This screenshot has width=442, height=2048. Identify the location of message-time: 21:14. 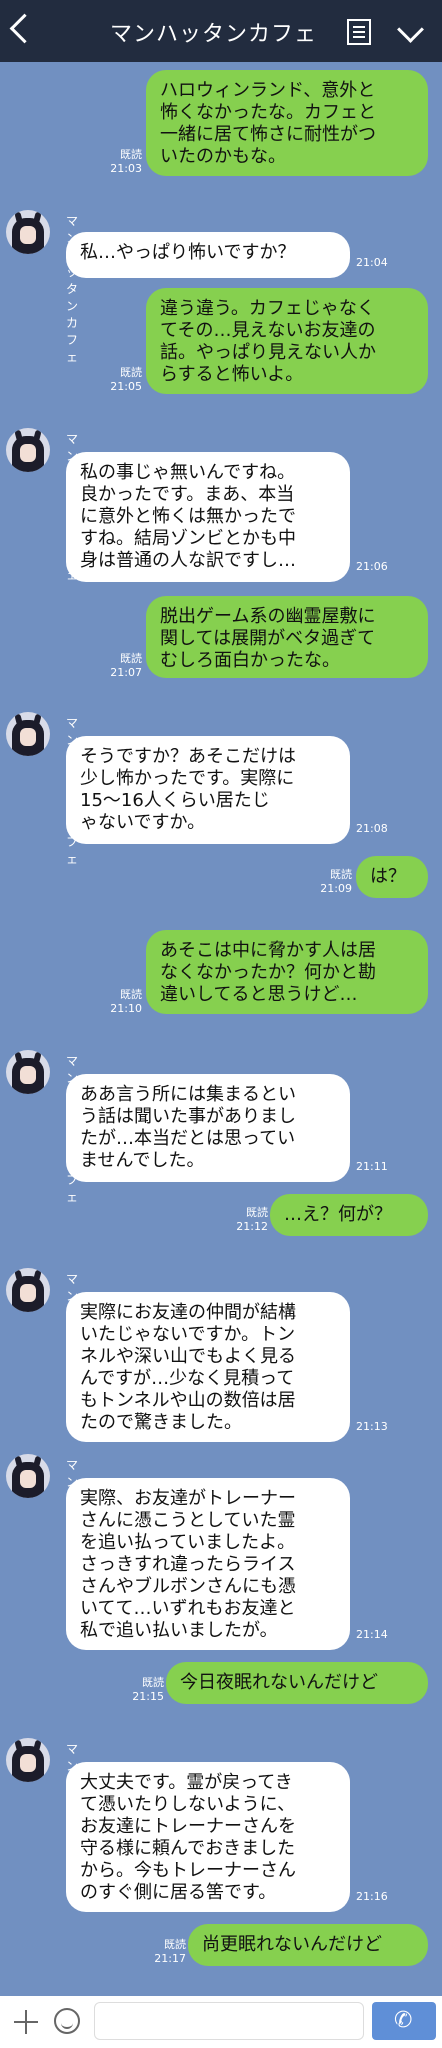
(372, 1634).